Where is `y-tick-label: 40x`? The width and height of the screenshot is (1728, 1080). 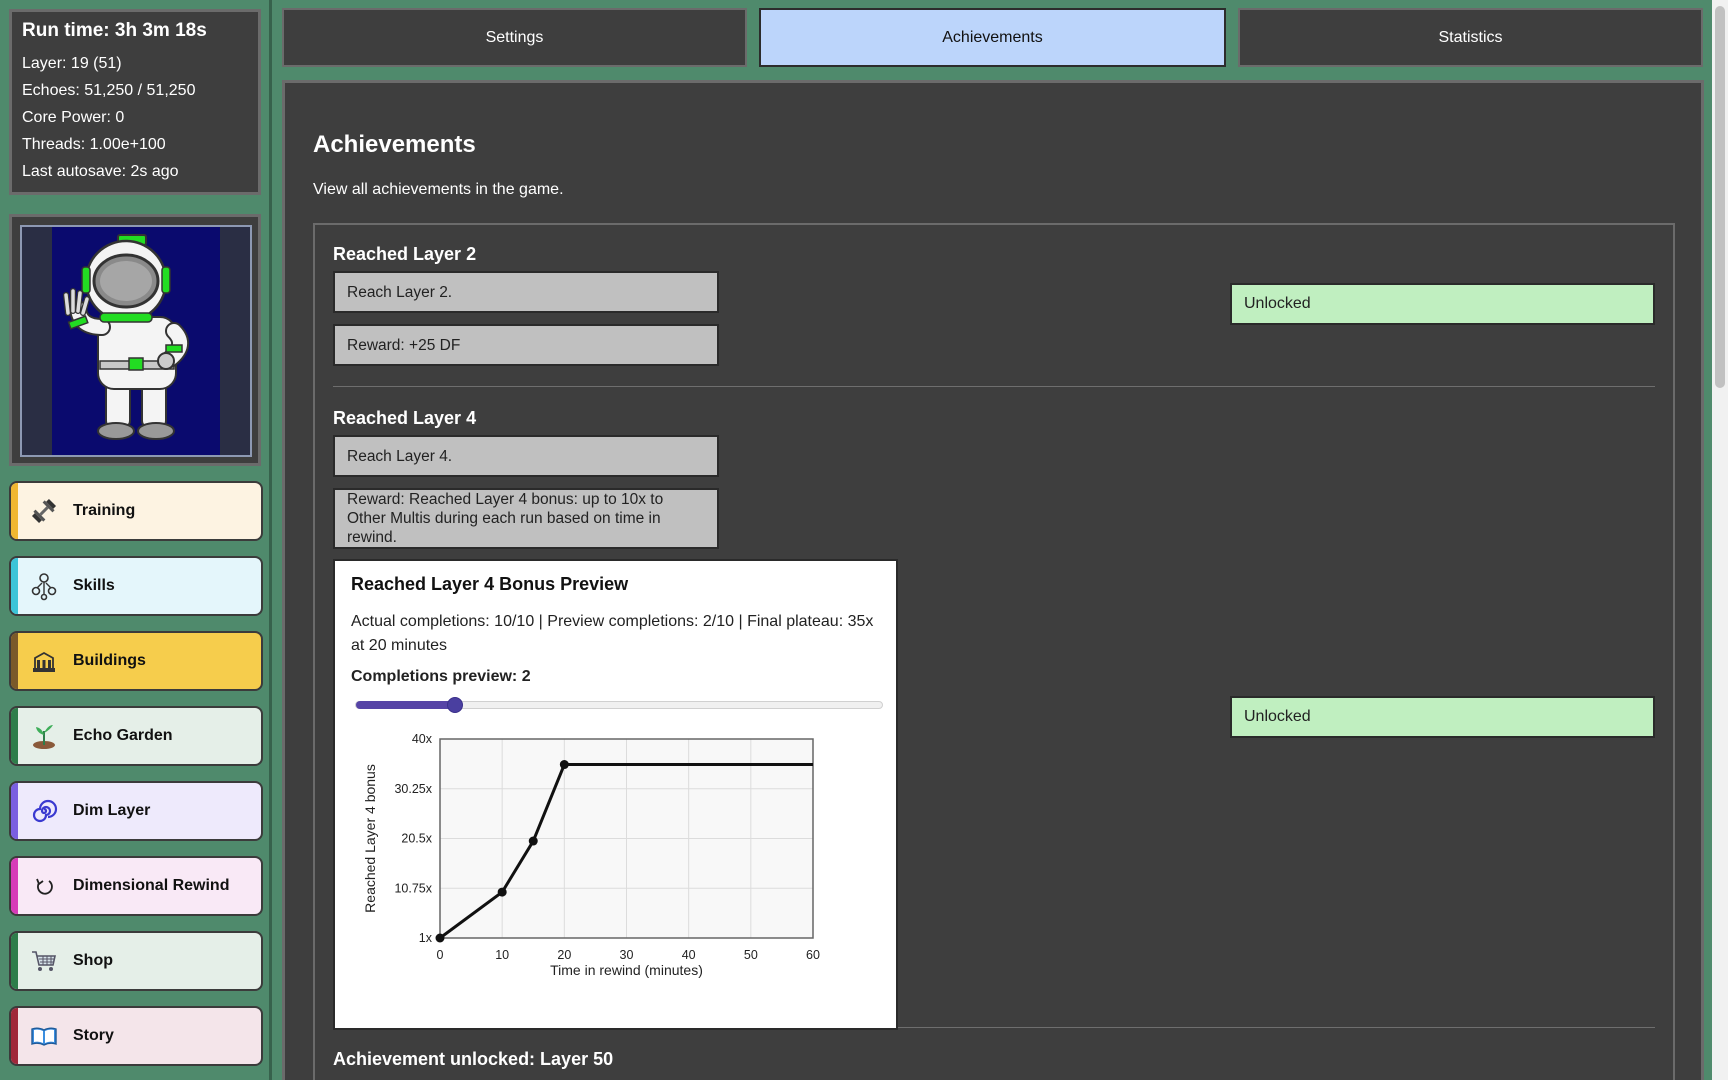 y-tick-label: 40x is located at coordinates (422, 739).